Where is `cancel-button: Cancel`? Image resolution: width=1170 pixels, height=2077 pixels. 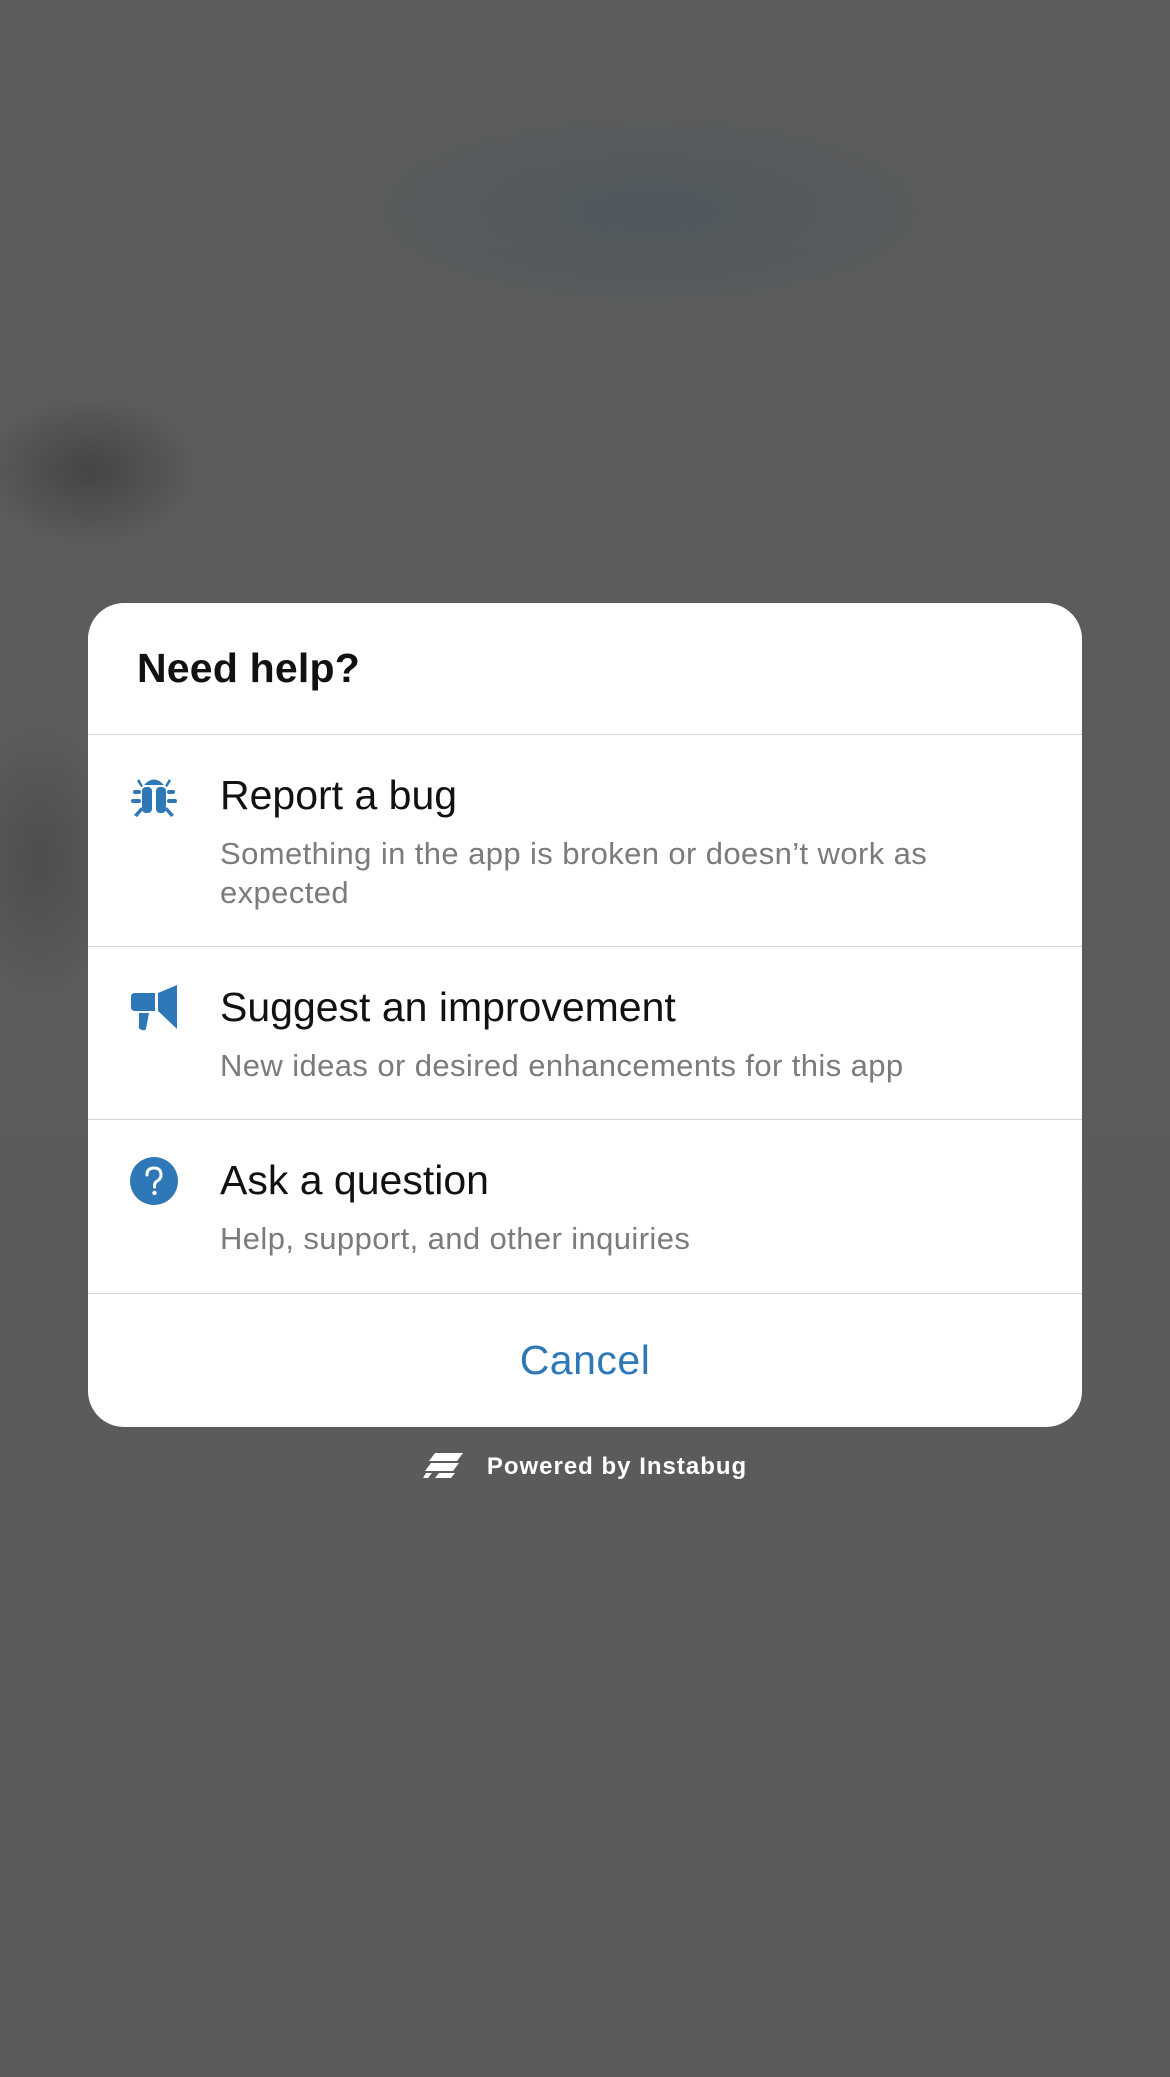
cancel-button: Cancel is located at coordinates (585, 1360).